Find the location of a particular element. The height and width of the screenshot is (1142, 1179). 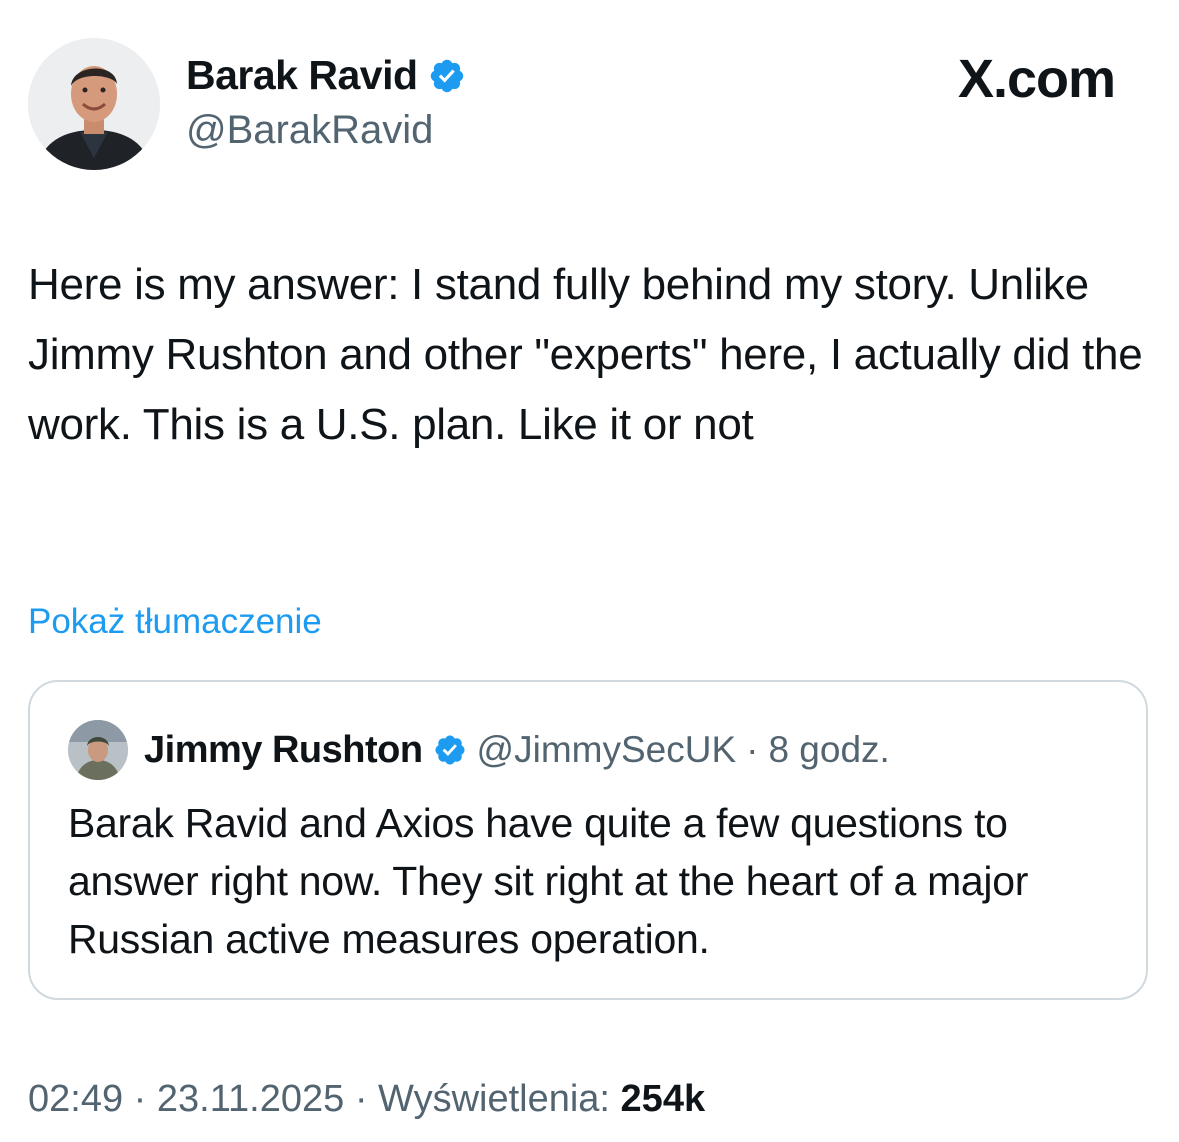

author-name-row: Barak Ravid is located at coordinates (326, 75).